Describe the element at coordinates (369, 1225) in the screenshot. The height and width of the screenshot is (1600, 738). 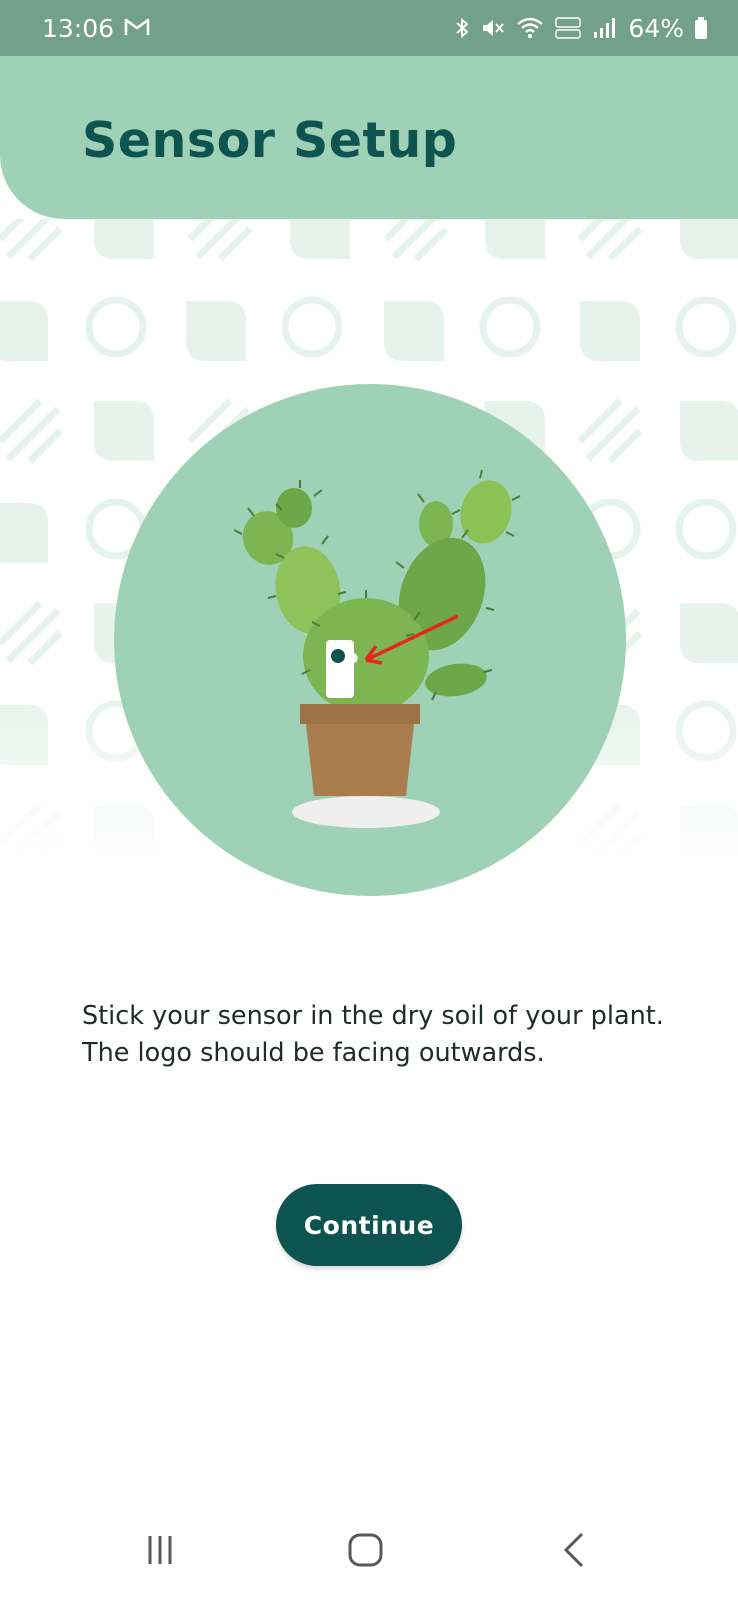
I see `continue-button: Continue` at that location.